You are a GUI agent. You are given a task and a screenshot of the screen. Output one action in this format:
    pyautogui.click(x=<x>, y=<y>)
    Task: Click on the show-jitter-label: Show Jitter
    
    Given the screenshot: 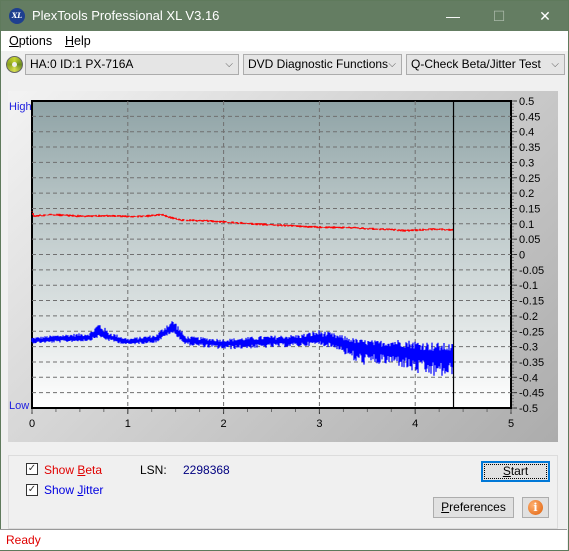 What is the action you would take?
    pyautogui.click(x=73, y=490)
    